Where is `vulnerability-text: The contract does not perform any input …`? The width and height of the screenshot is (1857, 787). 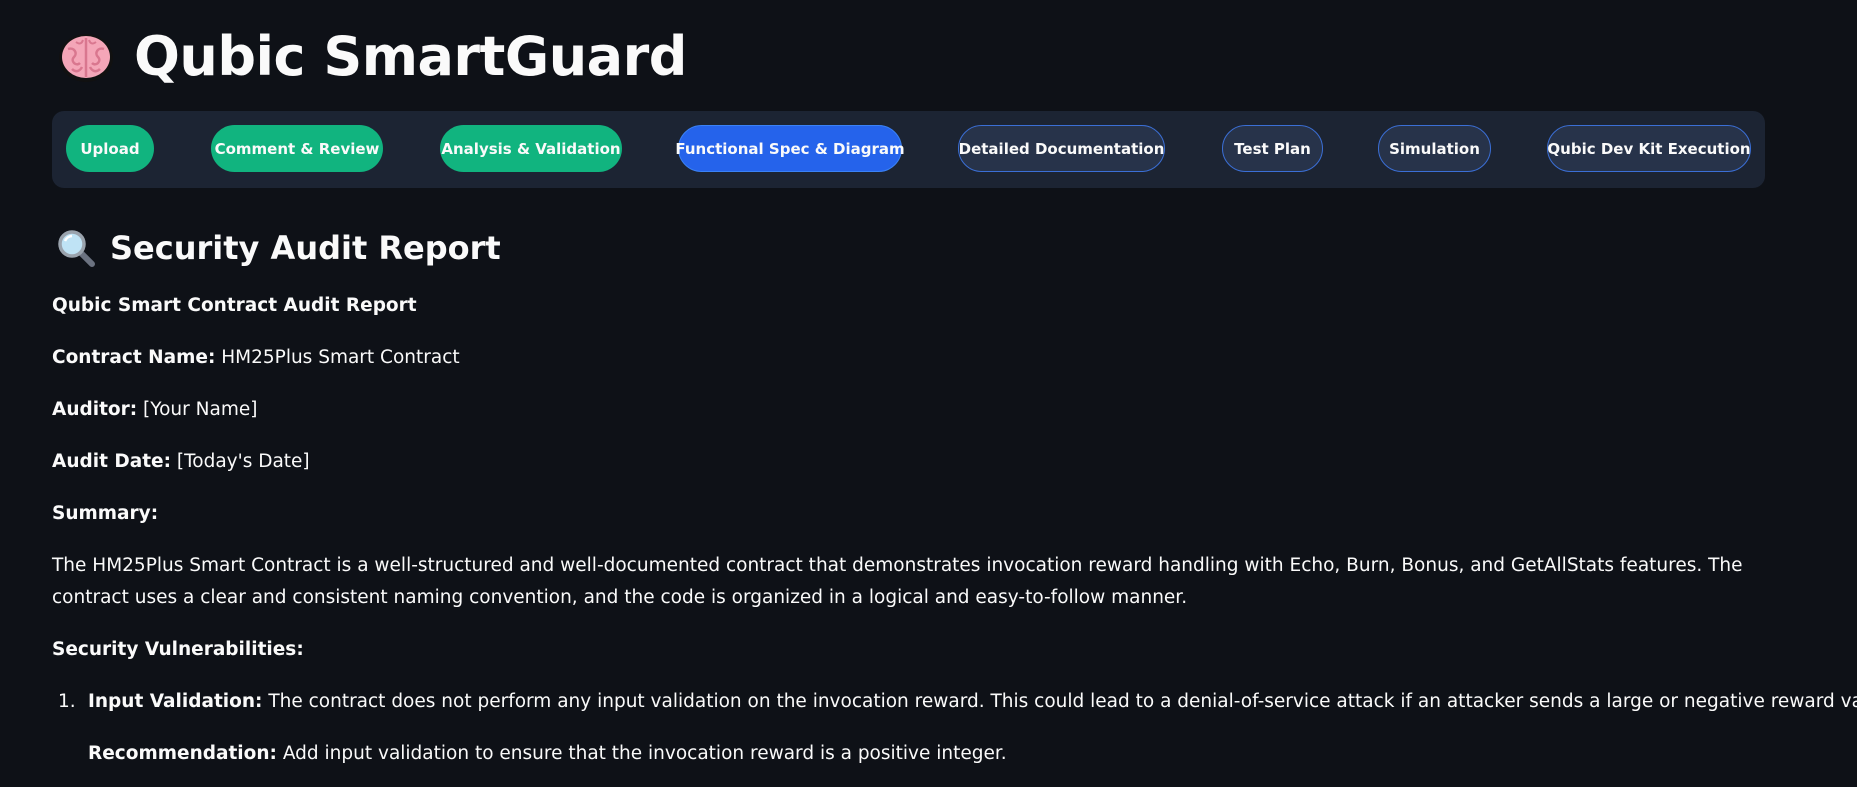
vulnerability-text: The contract does not perform any input … is located at coordinates (1062, 701).